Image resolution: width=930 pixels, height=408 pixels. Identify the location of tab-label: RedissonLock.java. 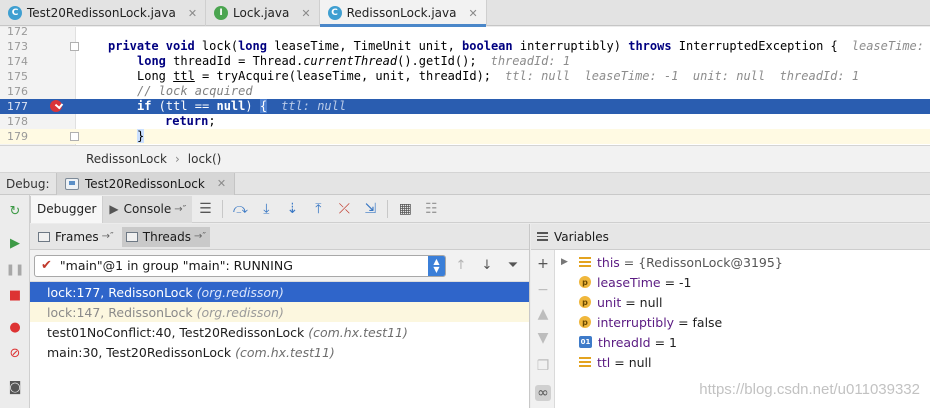
(401, 13).